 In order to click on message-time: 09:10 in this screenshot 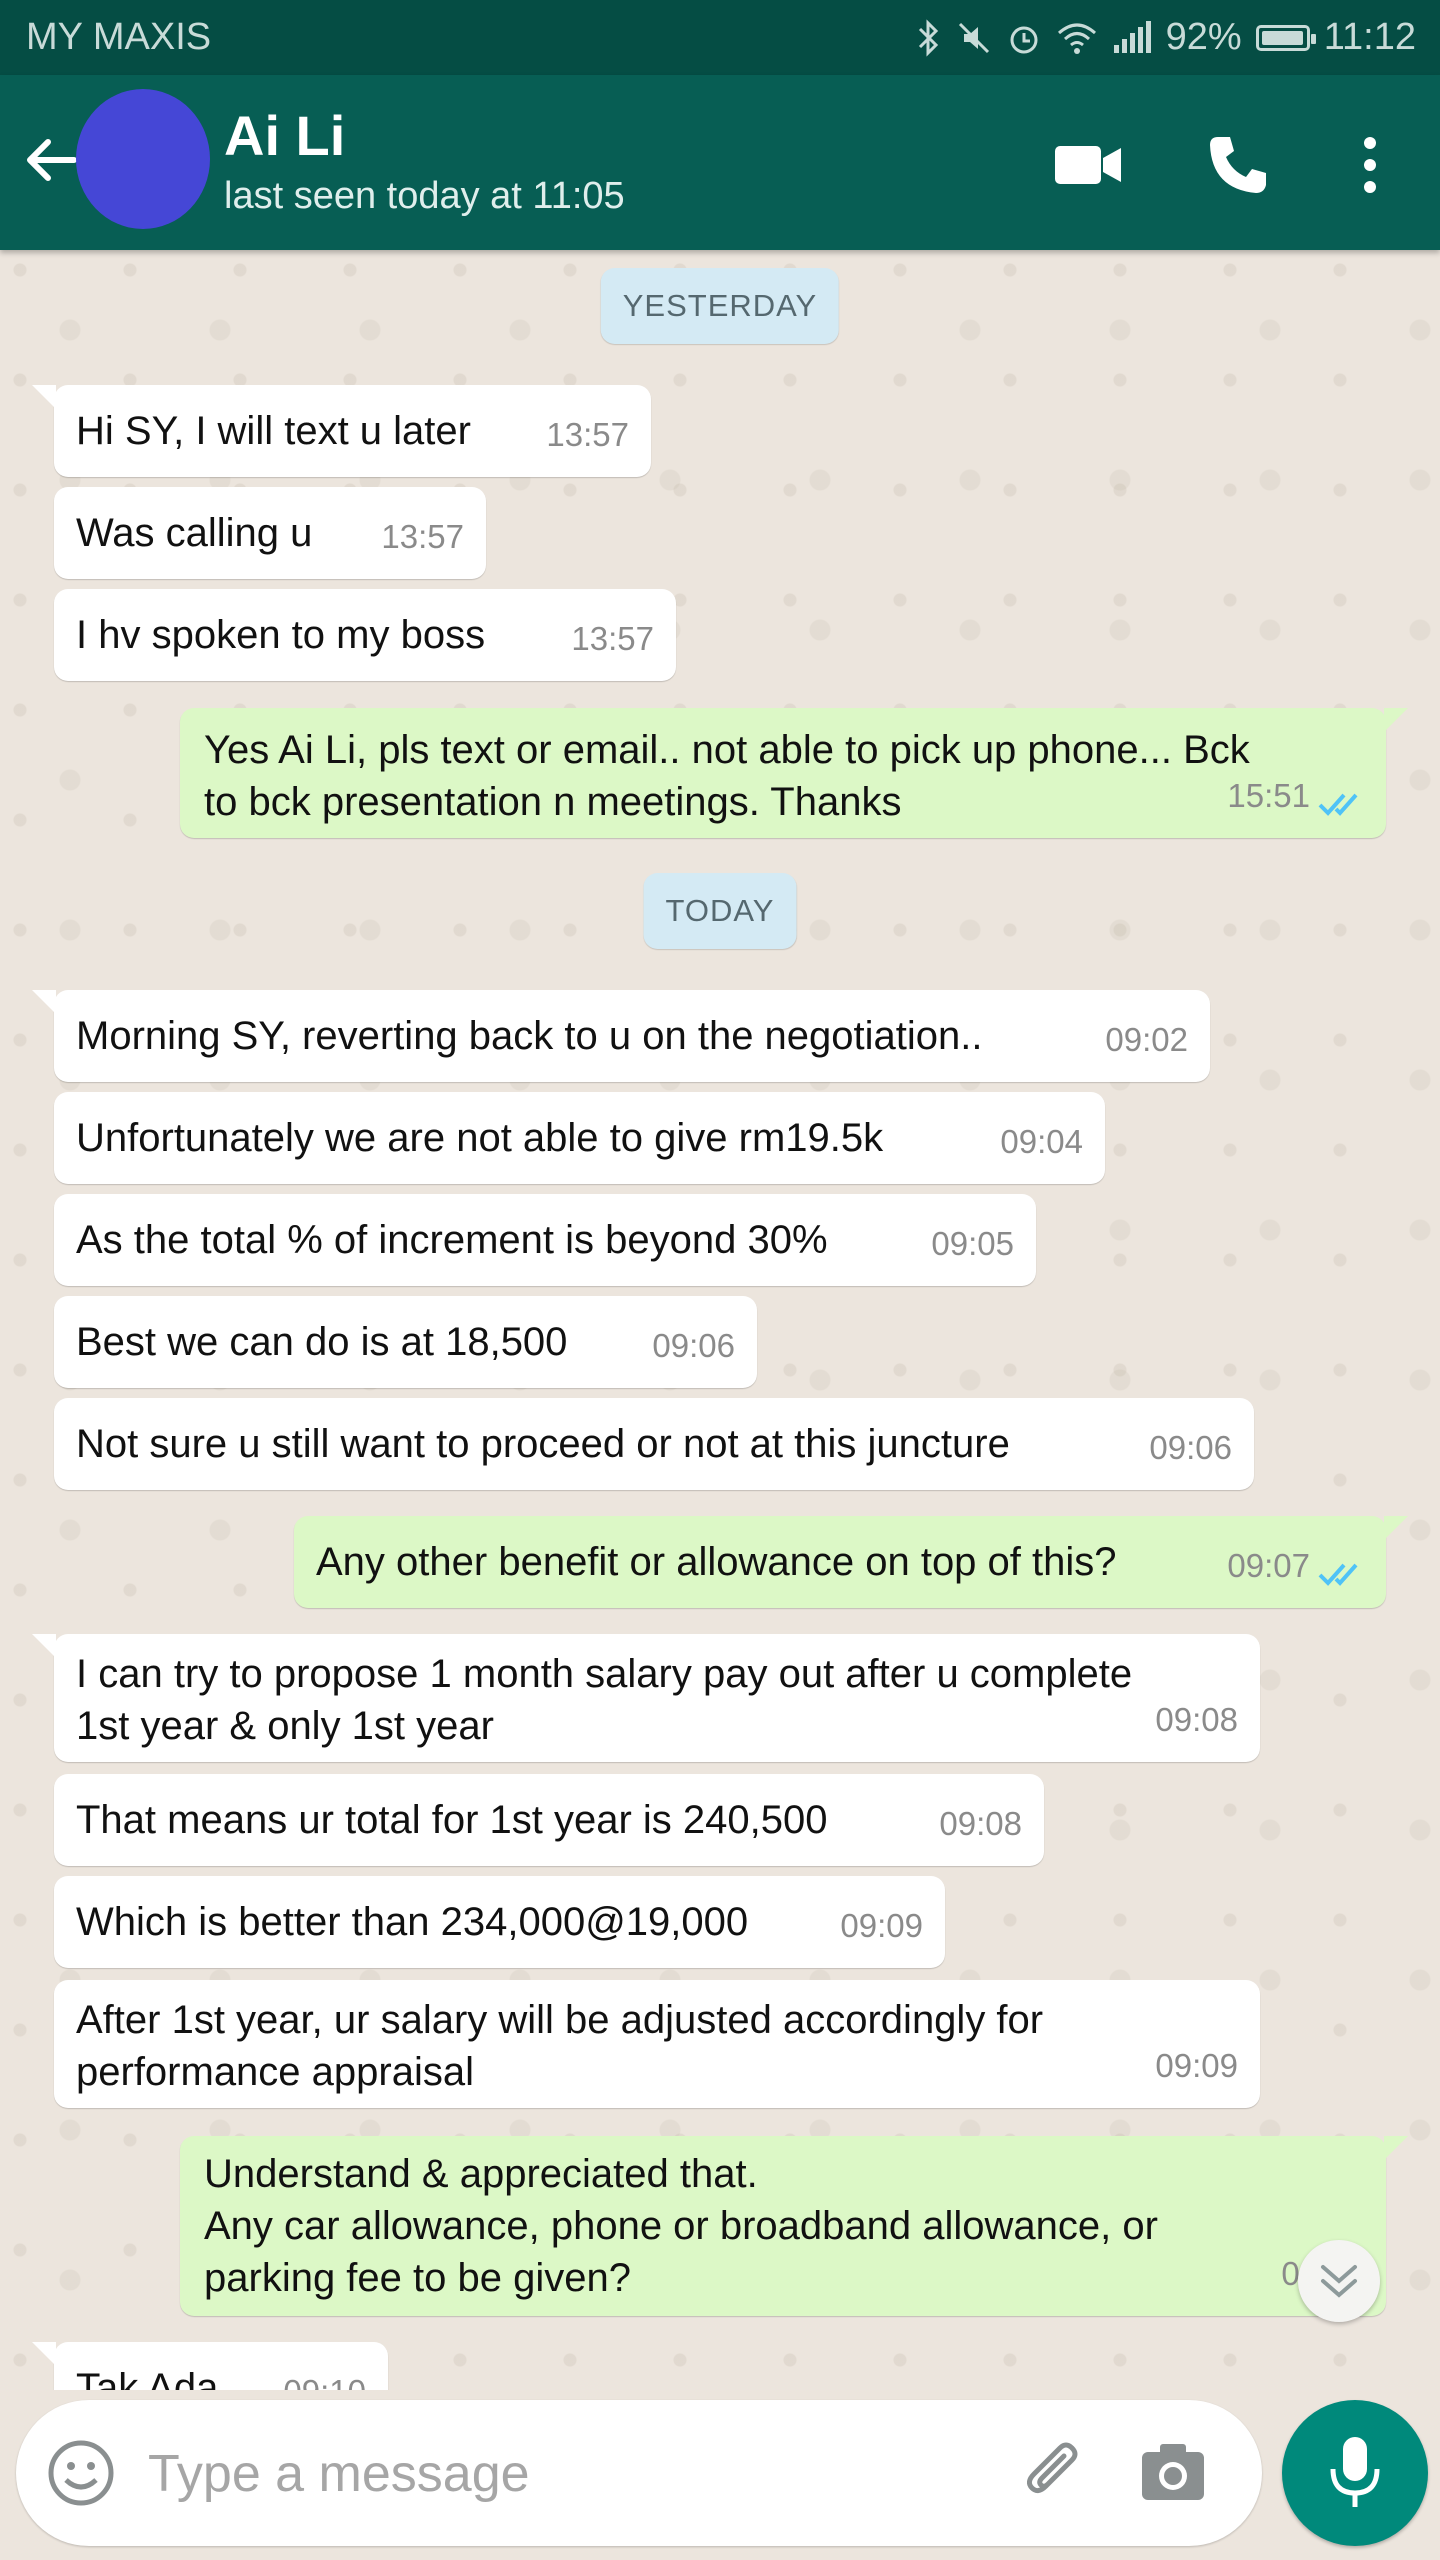, I will do `click(324, 2378)`.